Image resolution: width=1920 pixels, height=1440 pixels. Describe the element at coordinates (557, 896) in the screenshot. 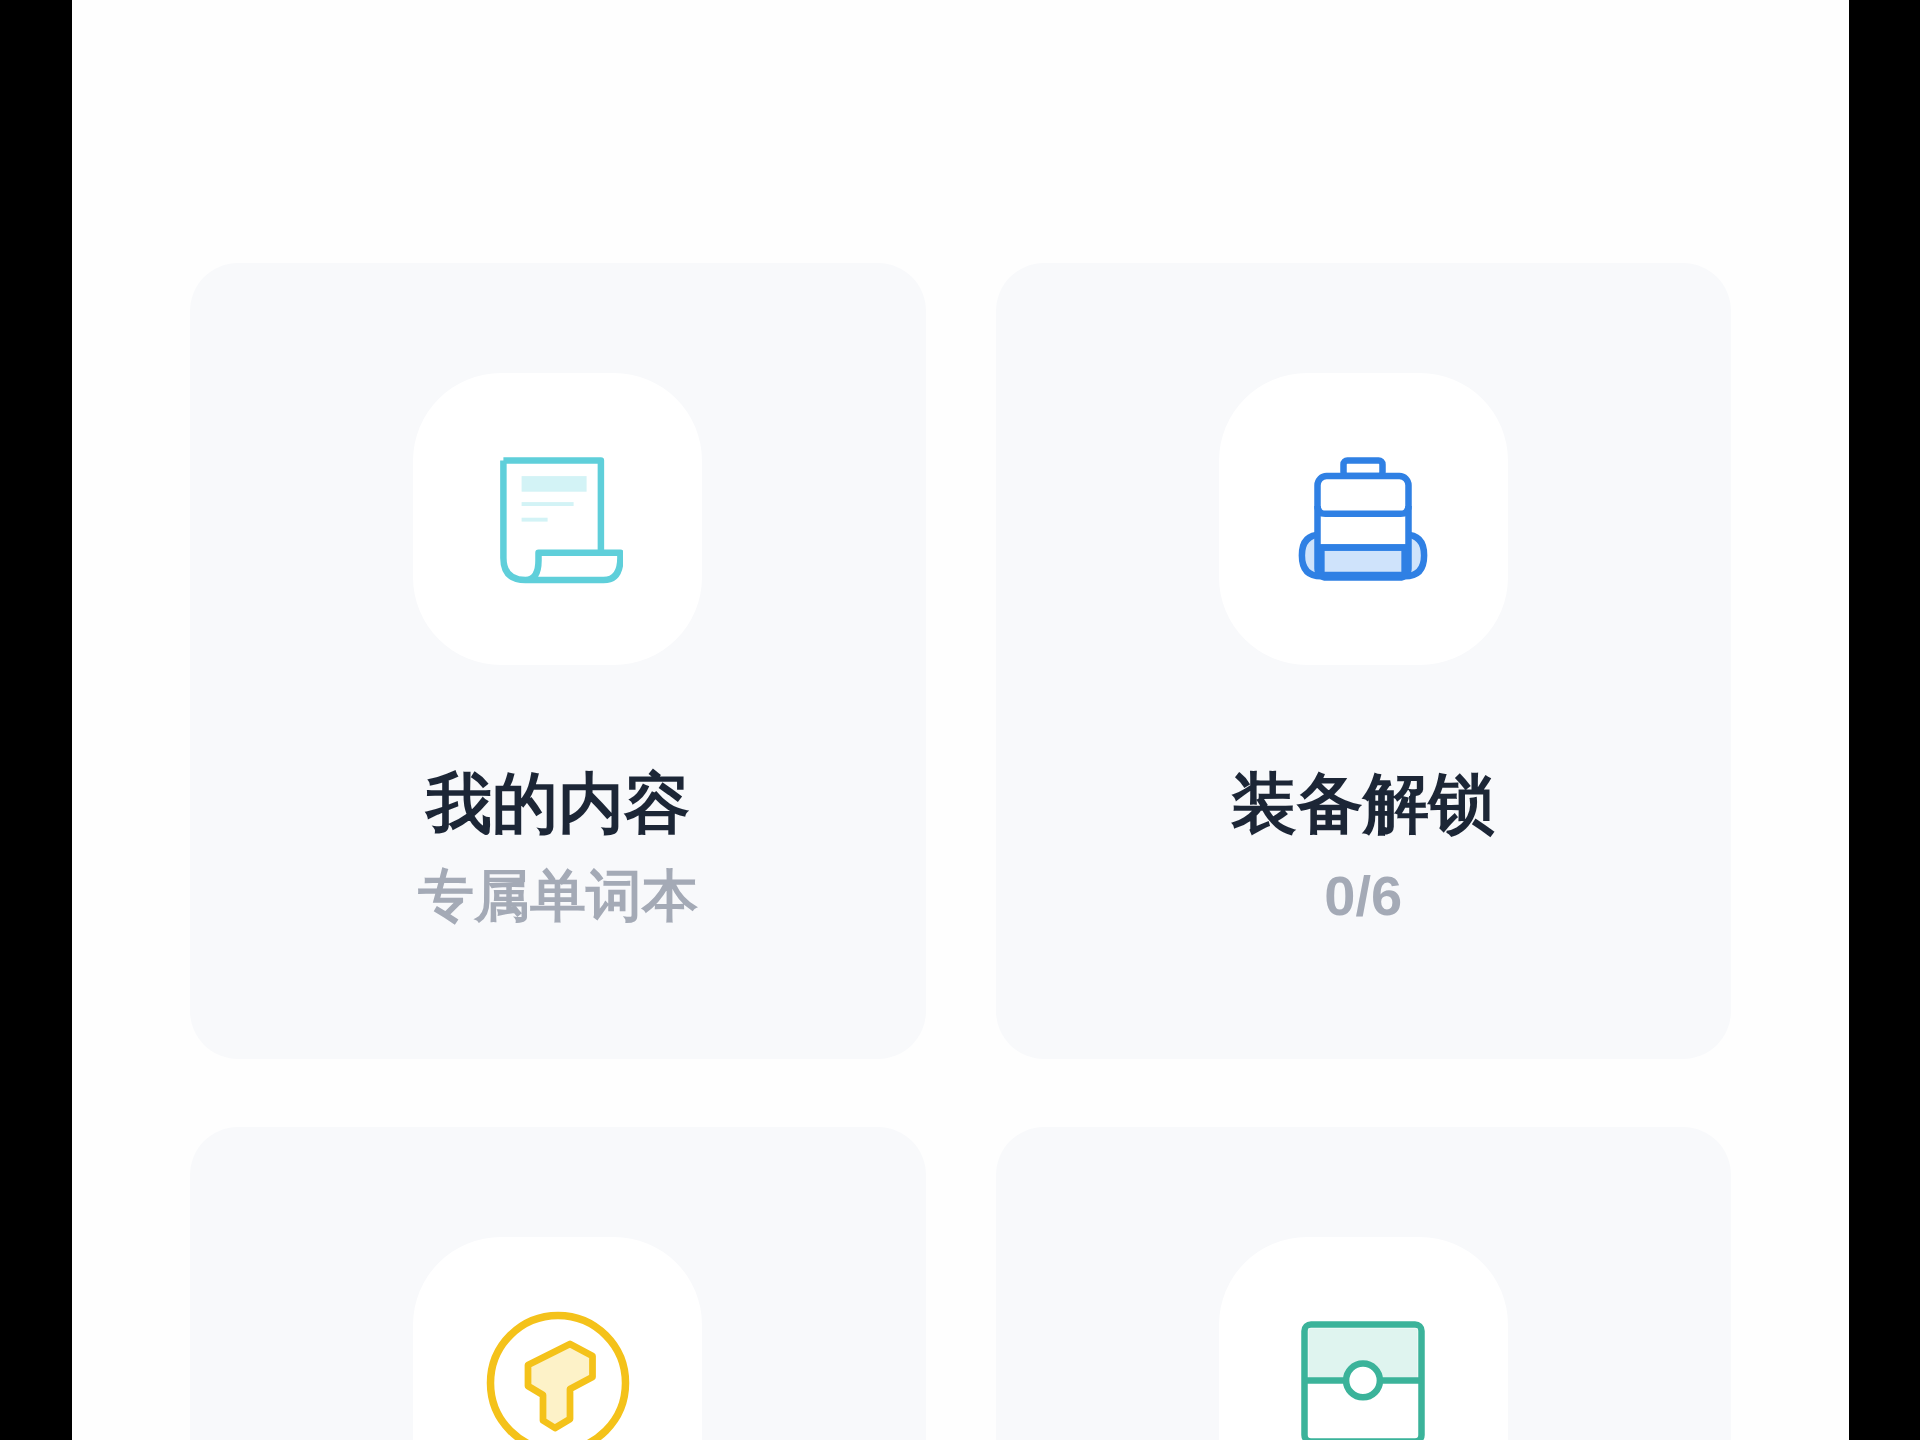

I see `card-subtitle: 专属单词本` at that location.